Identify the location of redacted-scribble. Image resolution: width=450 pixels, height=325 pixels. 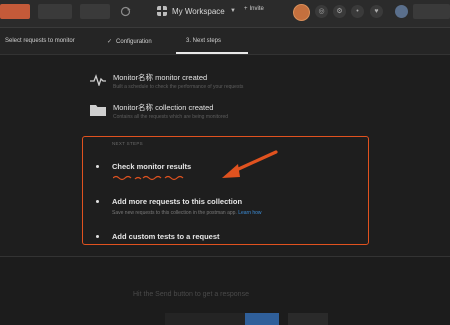
(148, 178).